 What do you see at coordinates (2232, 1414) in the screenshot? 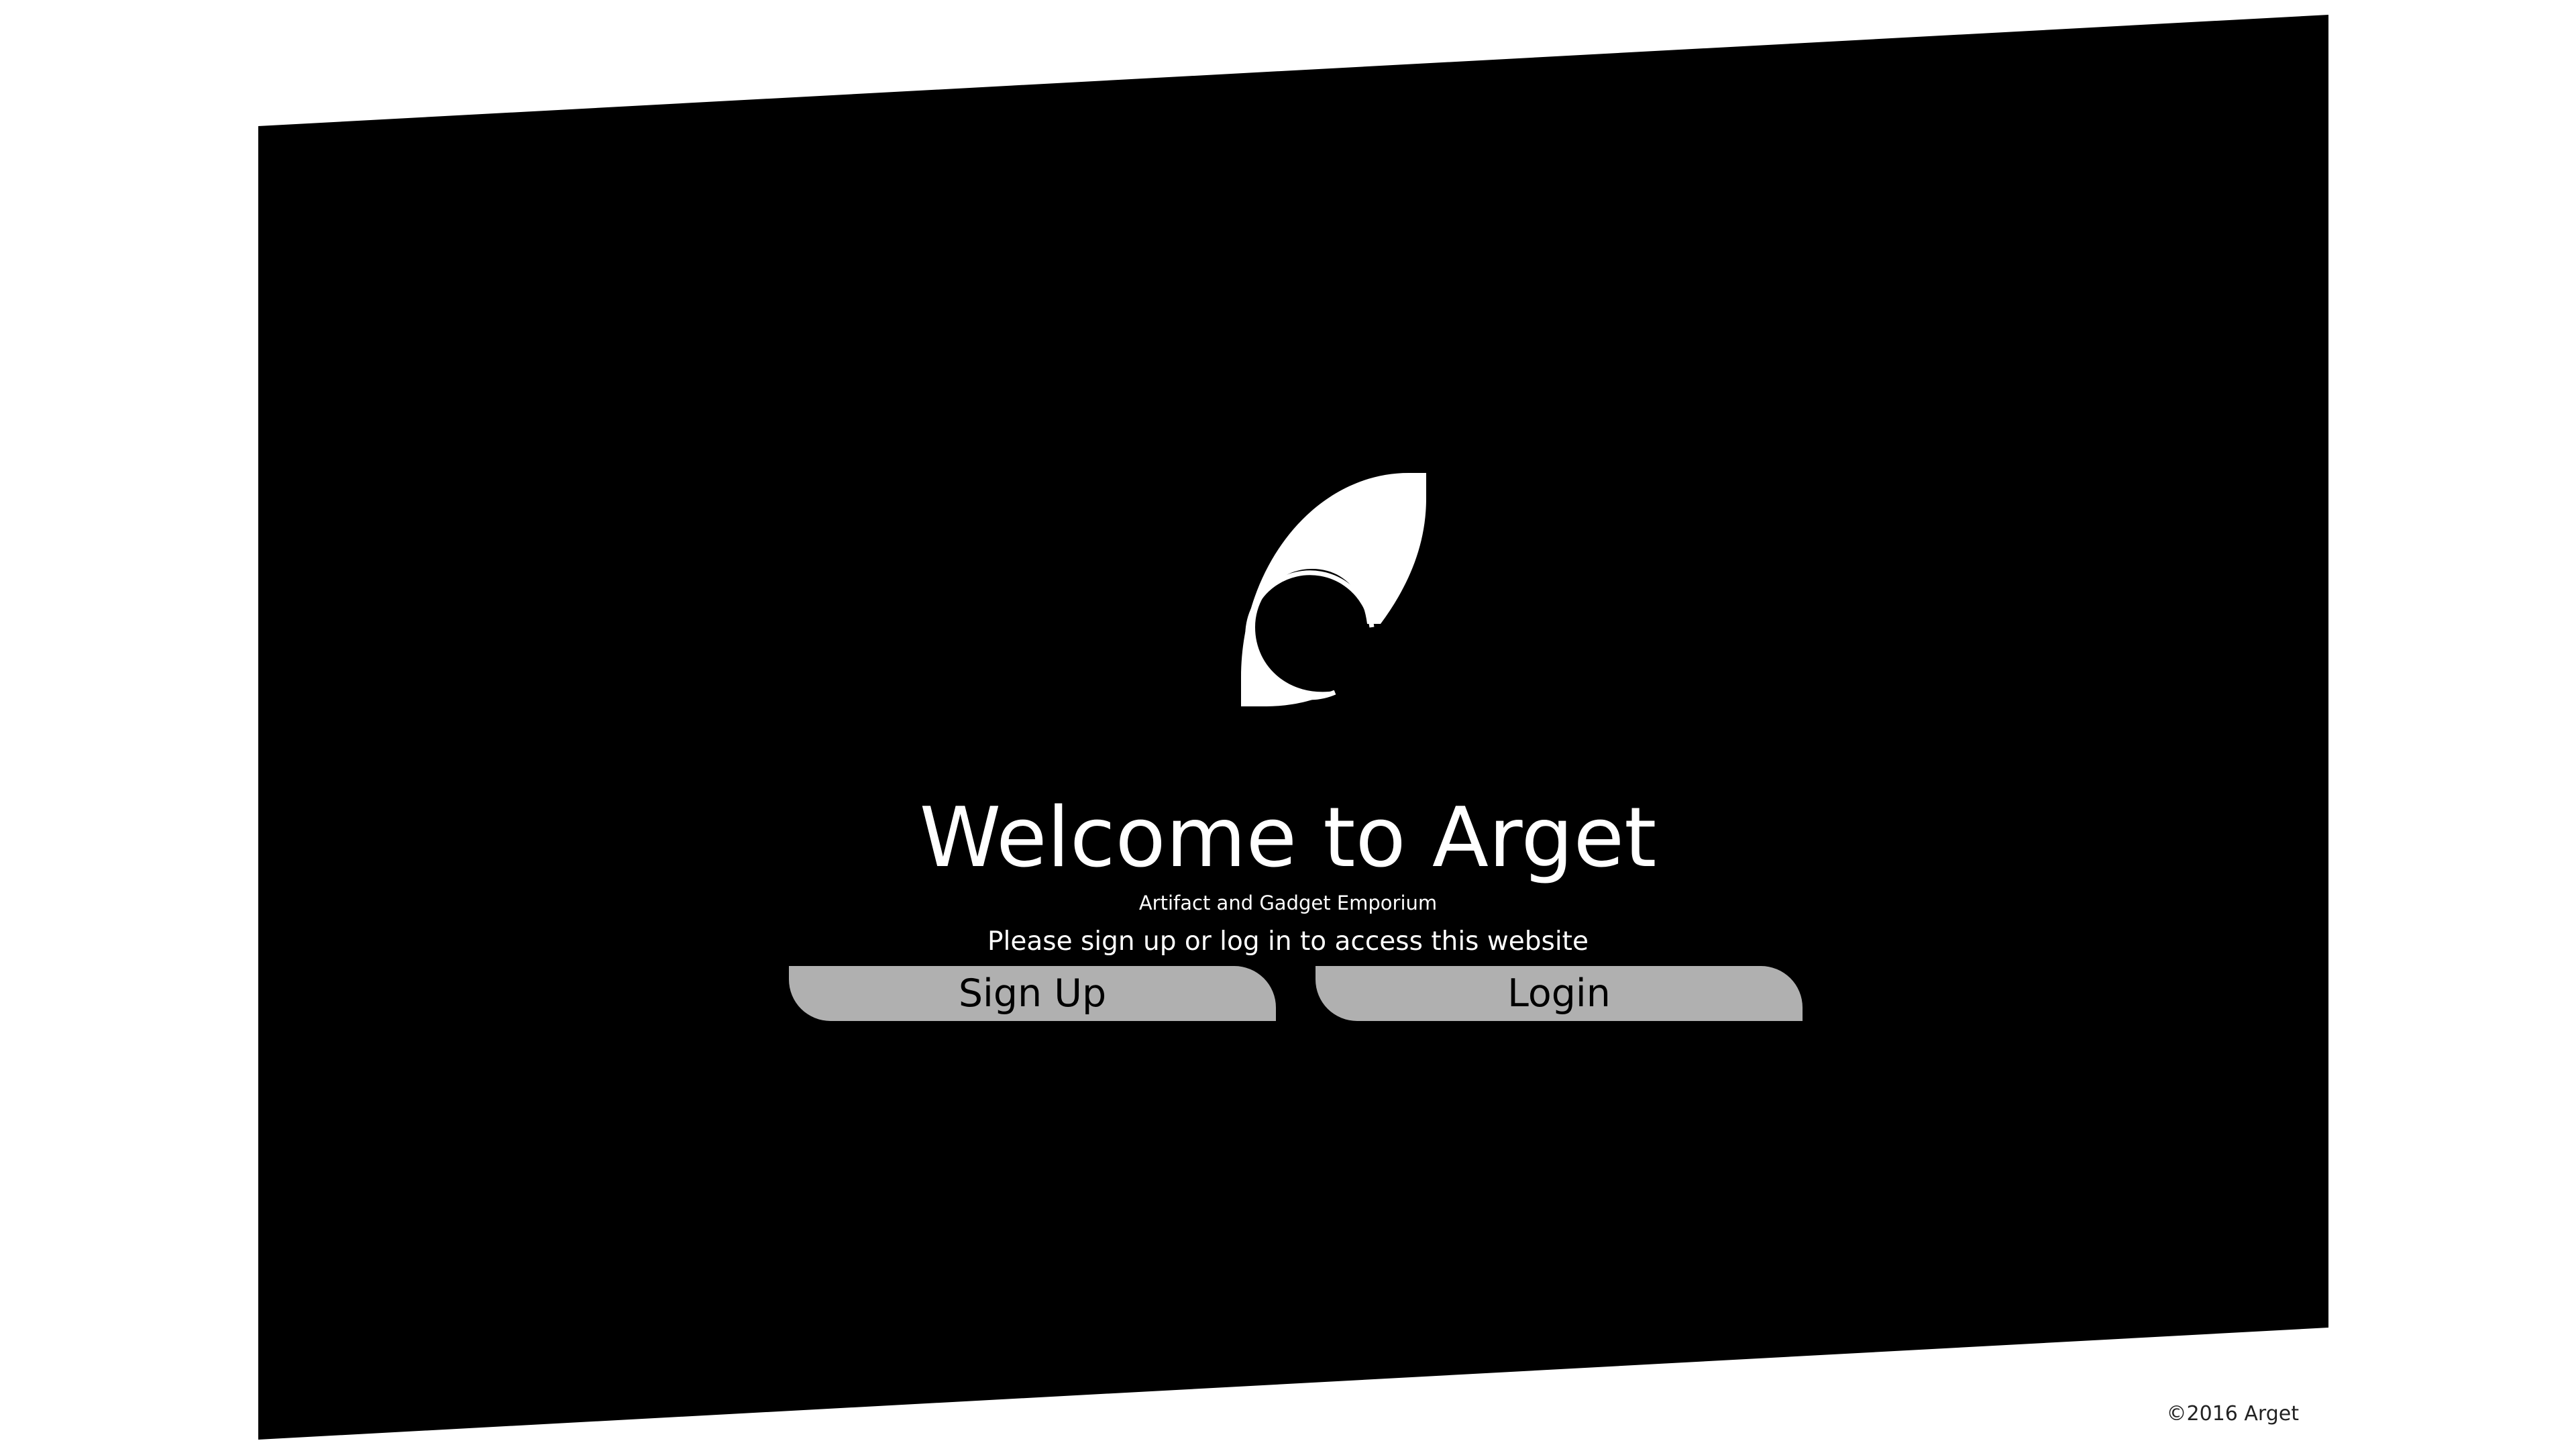
I see `copyright-footer: ©2016 Arget` at bounding box center [2232, 1414].